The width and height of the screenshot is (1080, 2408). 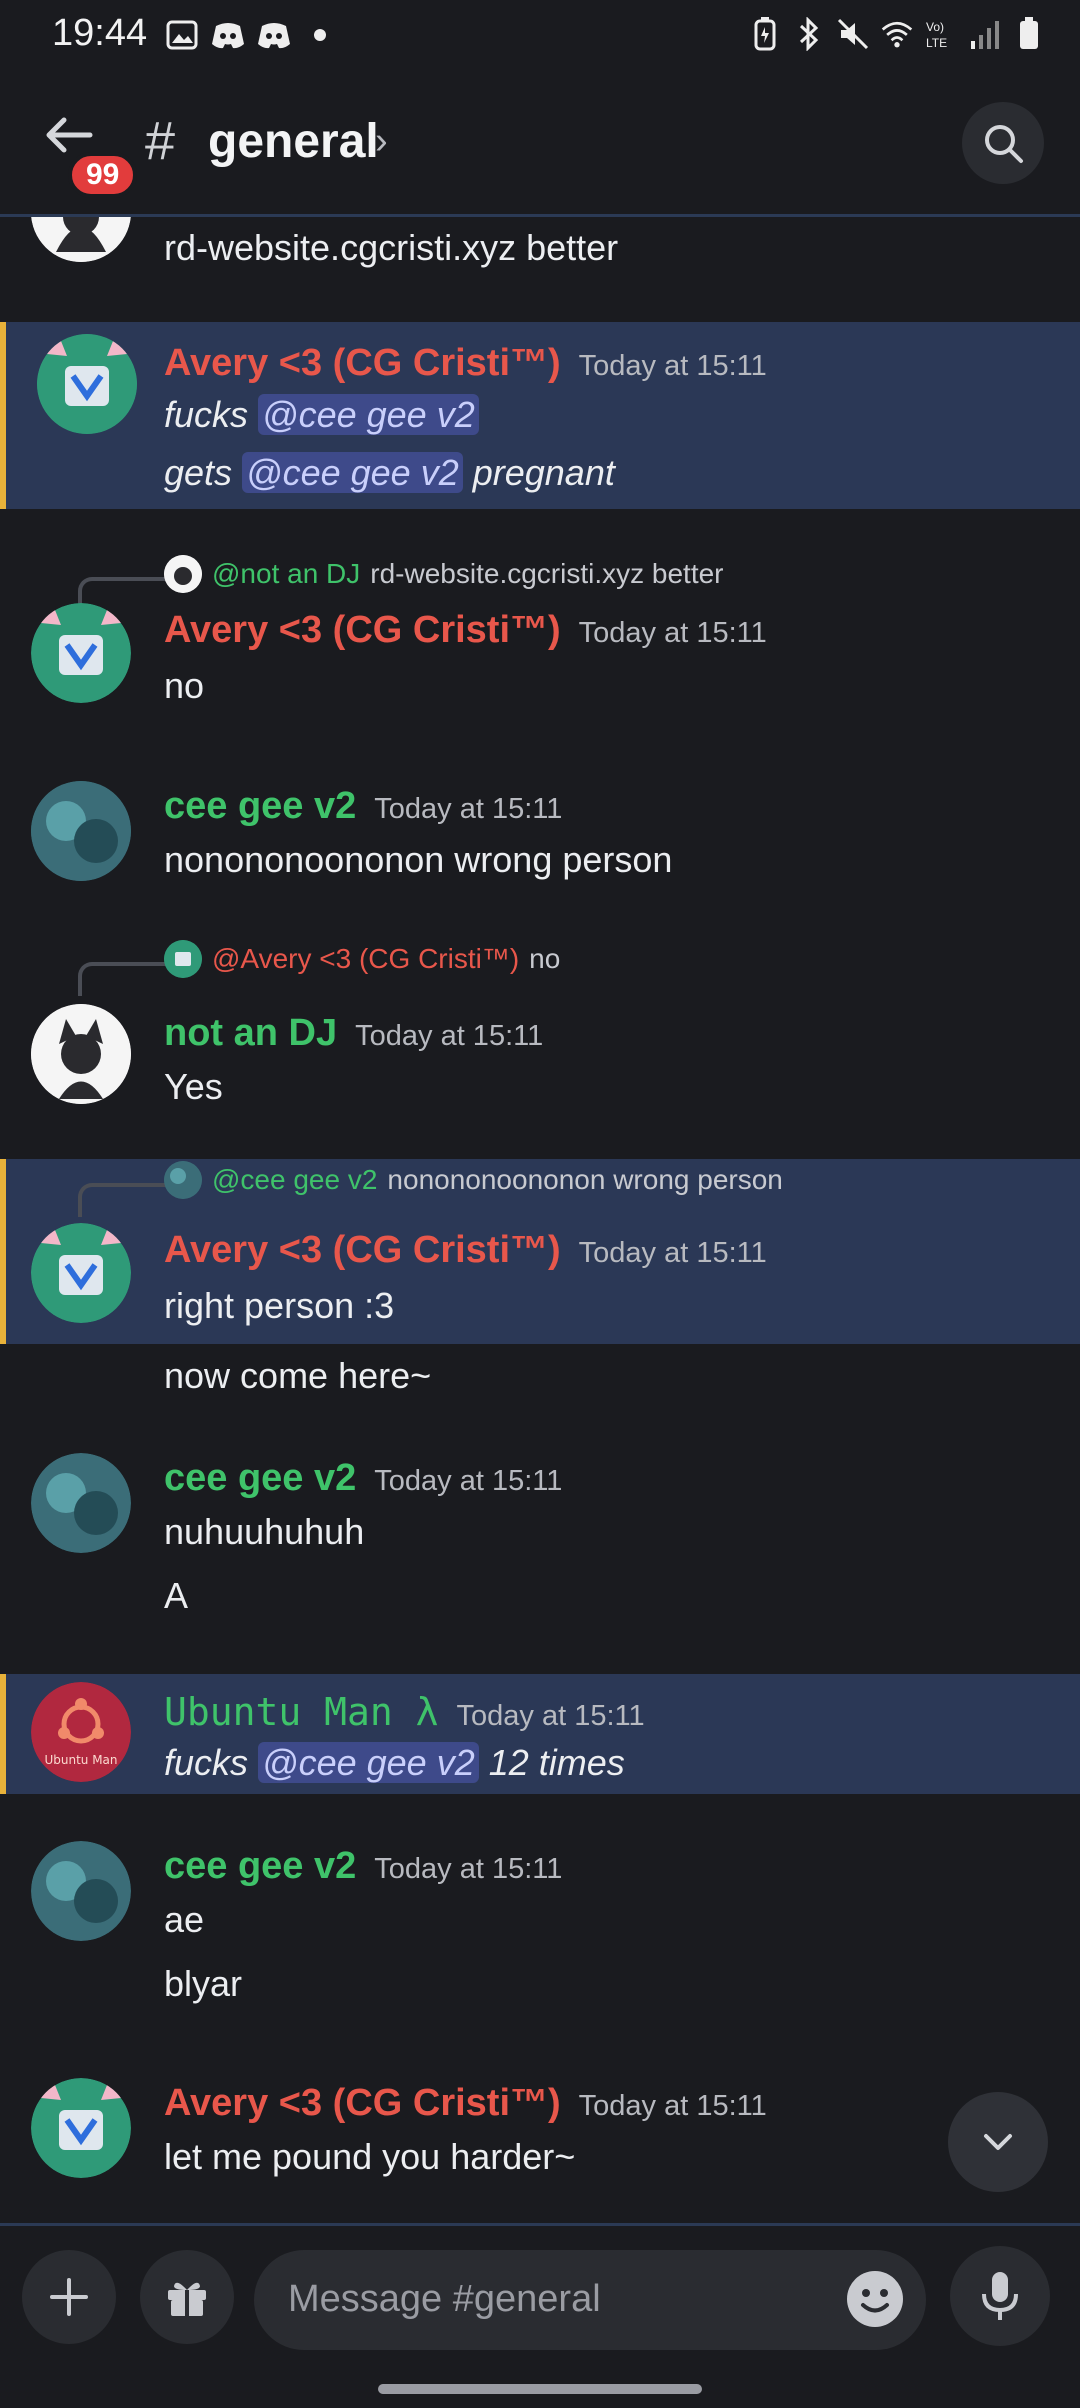 I want to click on message-text: ae, so click(x=184, y=1919).